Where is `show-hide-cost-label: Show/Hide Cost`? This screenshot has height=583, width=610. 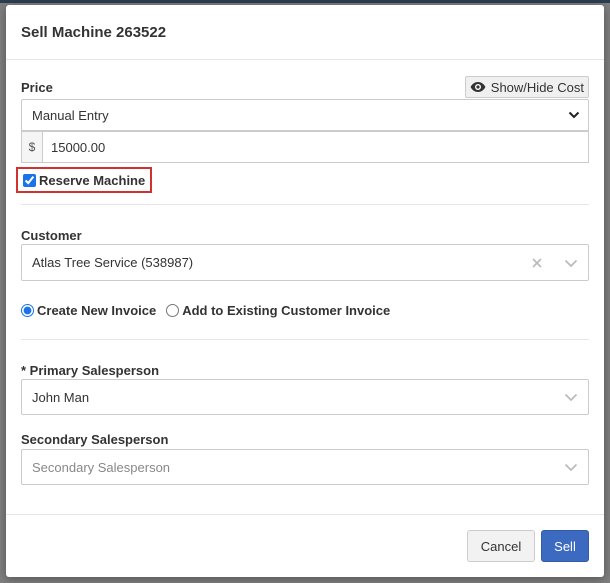 show-hide-cost-label: Show/Hide Cost is located at coordinates (537, 87).